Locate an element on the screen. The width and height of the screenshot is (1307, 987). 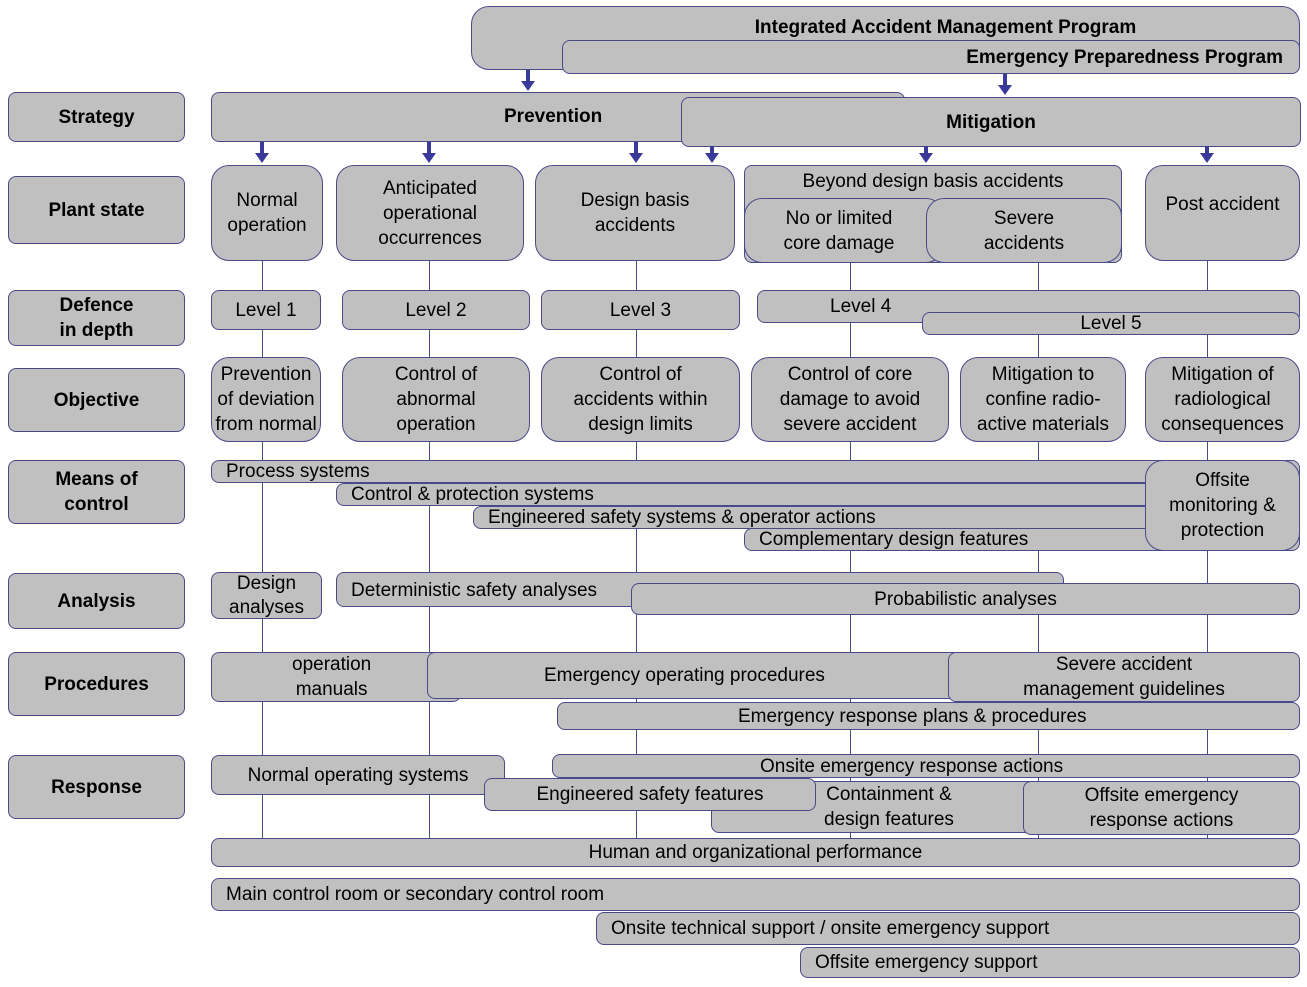
objective-6: Mitigation of radiological consequences is located at coordinates (1222, 399).